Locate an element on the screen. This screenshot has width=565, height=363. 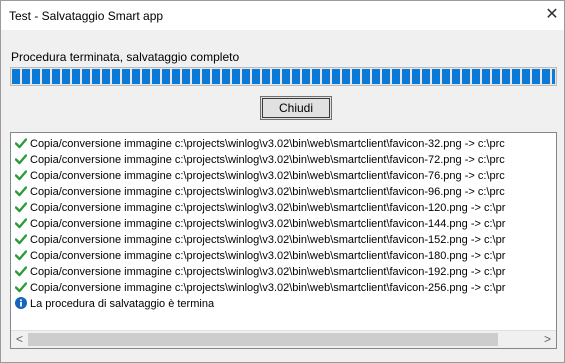
scroll-thumb is located at coordinates (263, 339).